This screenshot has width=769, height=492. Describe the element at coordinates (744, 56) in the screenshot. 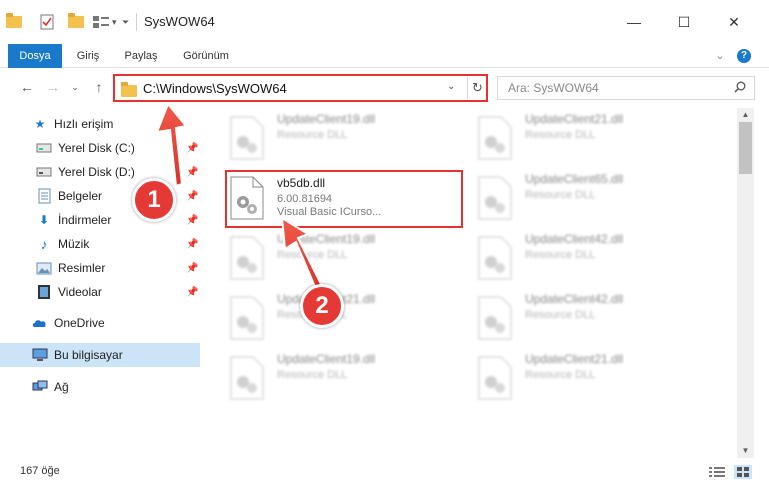

I see `help-icon: ?` at that location.